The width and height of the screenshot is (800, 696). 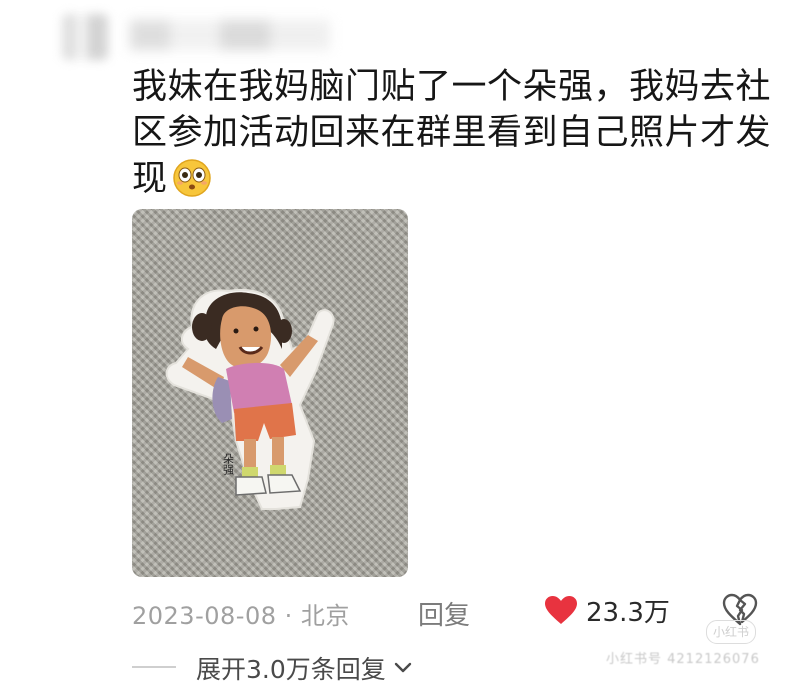 What do you see at coordinates (628, 612) in the screenshot?
I see `like-count: 23.3万` at bounding box center [628, 612].